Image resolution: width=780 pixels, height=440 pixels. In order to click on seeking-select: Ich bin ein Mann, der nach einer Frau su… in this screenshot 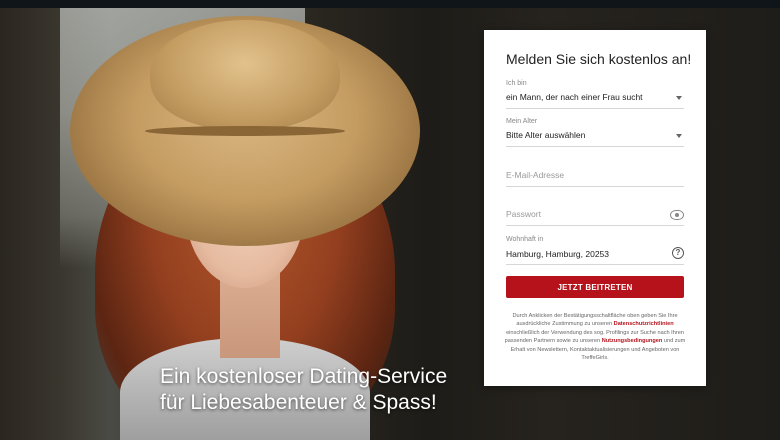, I will do `click(595, 94)`.